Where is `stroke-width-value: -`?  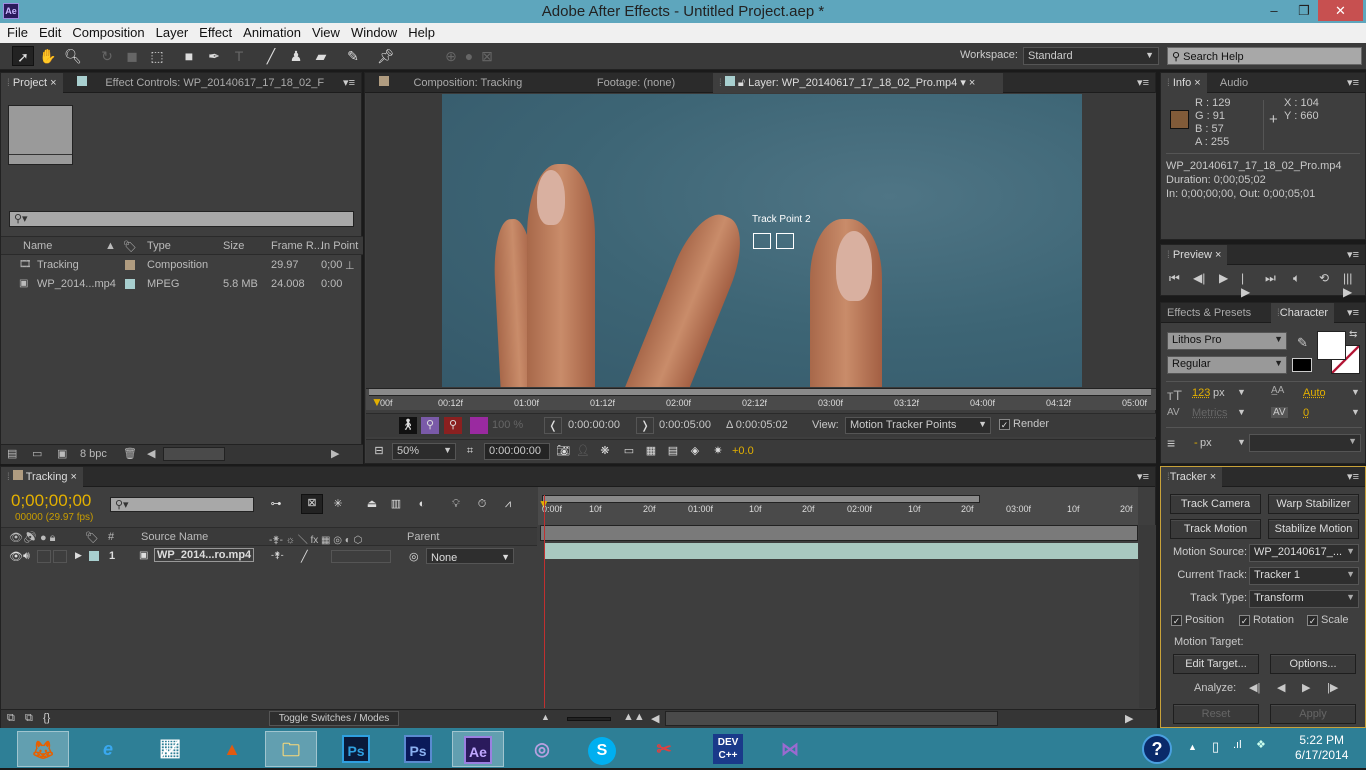
stroke-width-value: - is located at coordinates (1196, 443).